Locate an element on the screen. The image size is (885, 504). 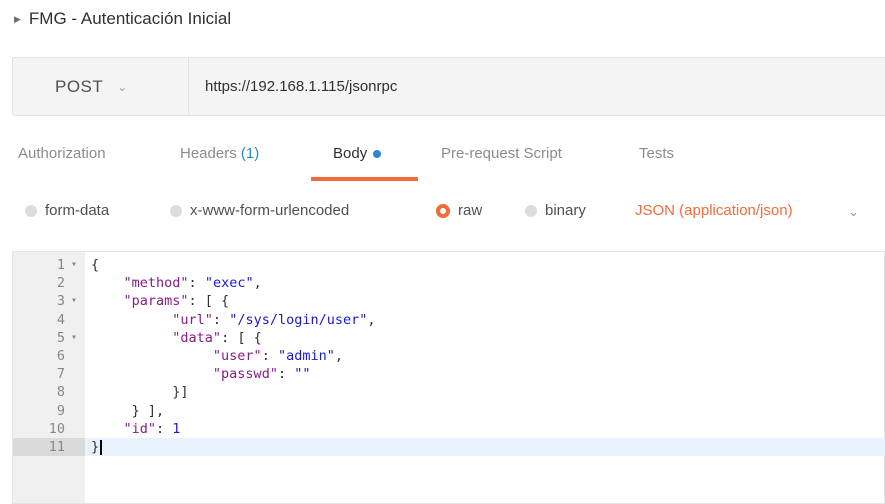
code-line: 4 "url": "/sys/login/user", is located at coordinates (449, 320).